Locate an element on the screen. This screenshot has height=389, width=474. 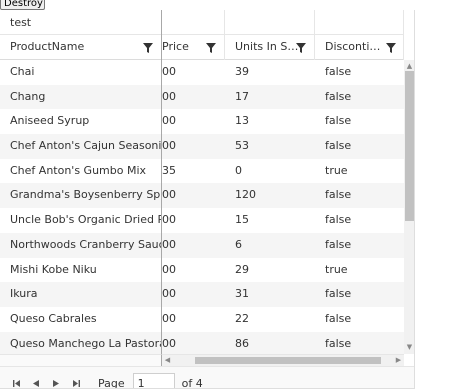
cell-units-in-stock: 22 is located at coordinates (242, 318).